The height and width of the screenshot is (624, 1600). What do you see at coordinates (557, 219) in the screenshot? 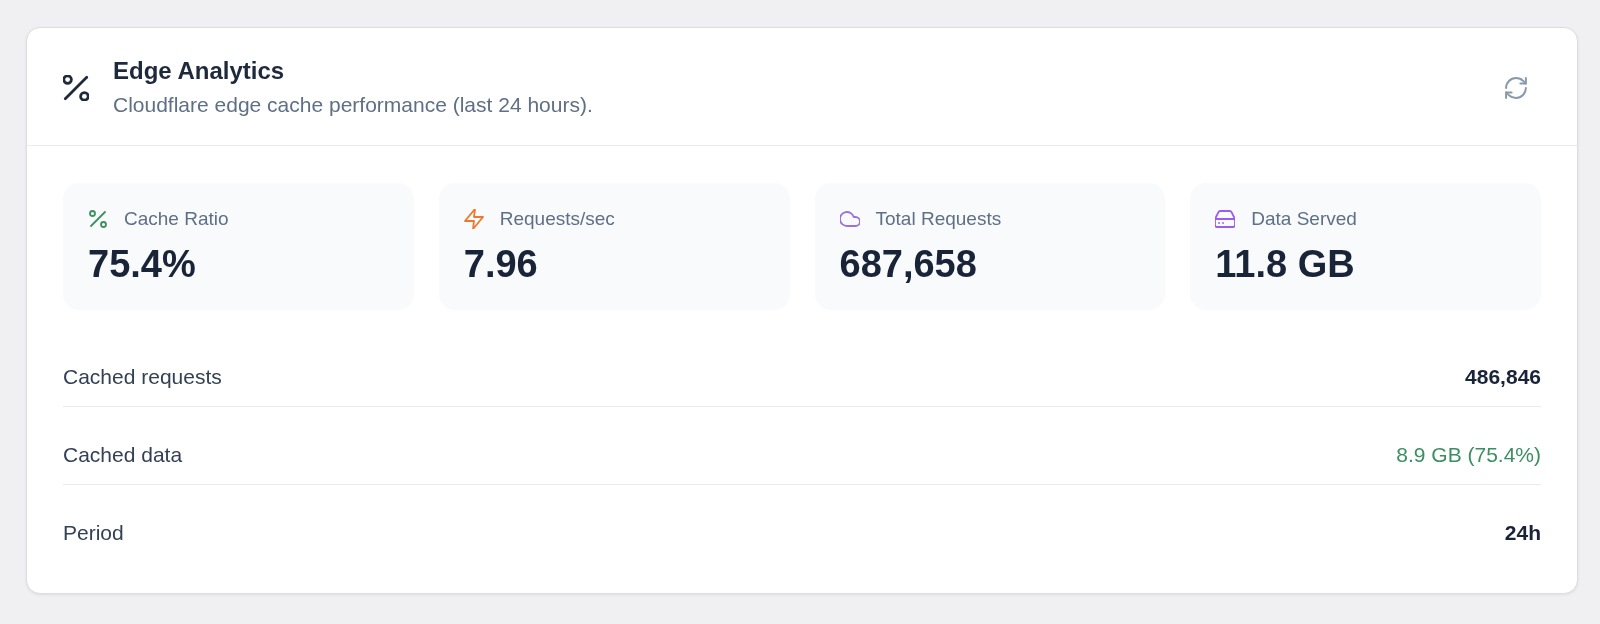
I see `stat-label: Requests/sec` at bounding box center [557, 219].